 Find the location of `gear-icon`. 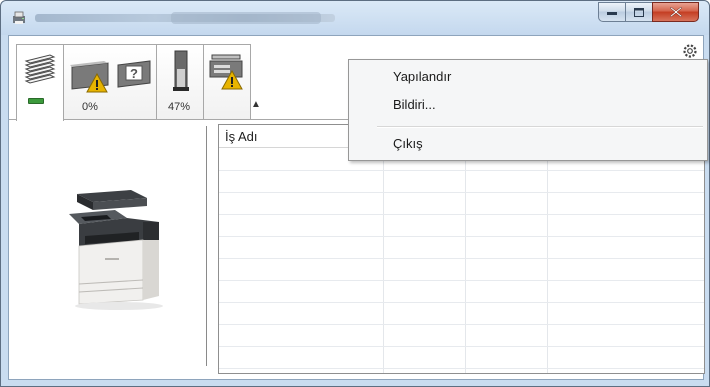

gear-icon is located at coordinates (690, 51).